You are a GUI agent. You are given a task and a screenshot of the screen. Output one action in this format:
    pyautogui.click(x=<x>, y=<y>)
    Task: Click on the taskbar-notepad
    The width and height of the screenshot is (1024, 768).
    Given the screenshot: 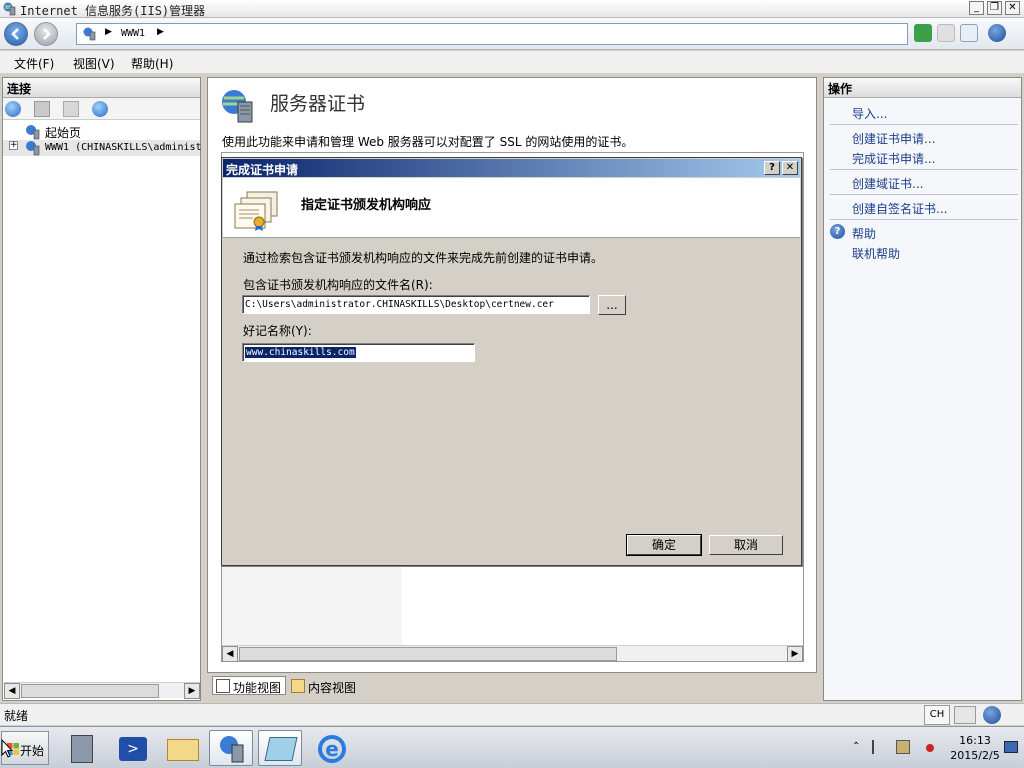 What is the action you would take?
    pyautogui.click(x=280, y=748)
    